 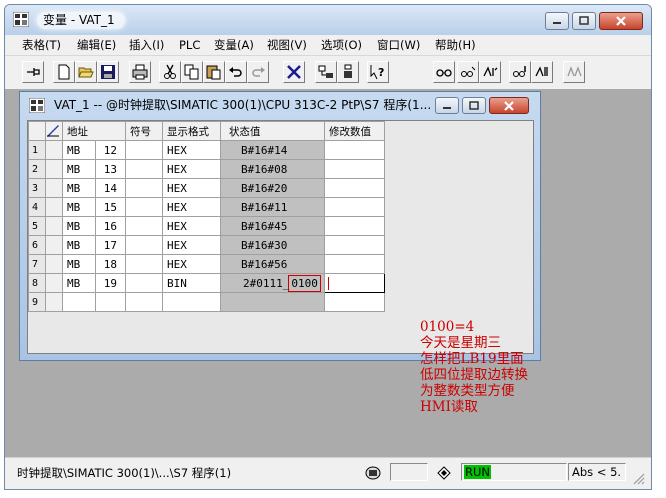 What do you see at coordinates (110, 302) in the screenshot?
I see `address-number` at bounding box center [110, 302].